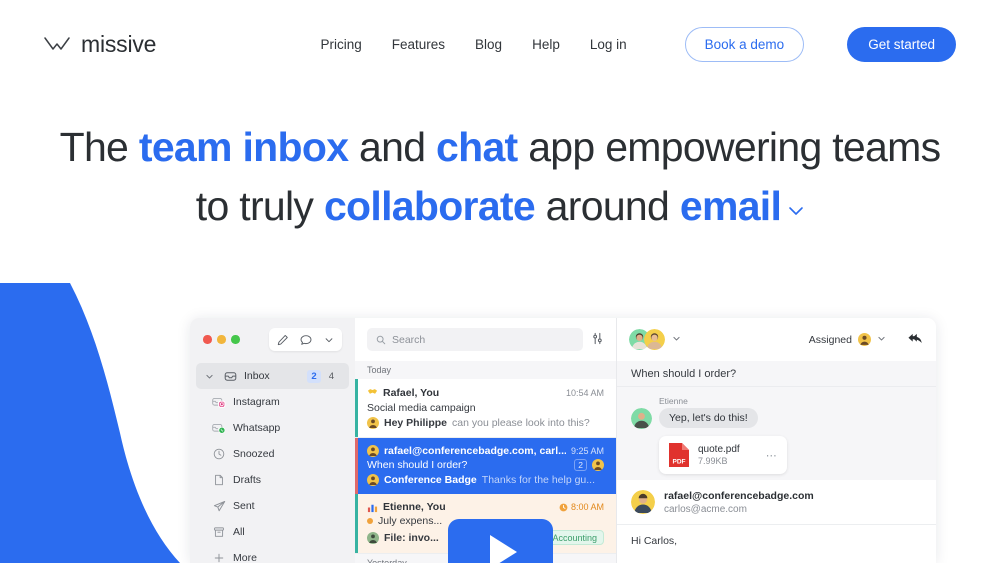  I want to click on chat-author: Etienne, so click(673, 401).